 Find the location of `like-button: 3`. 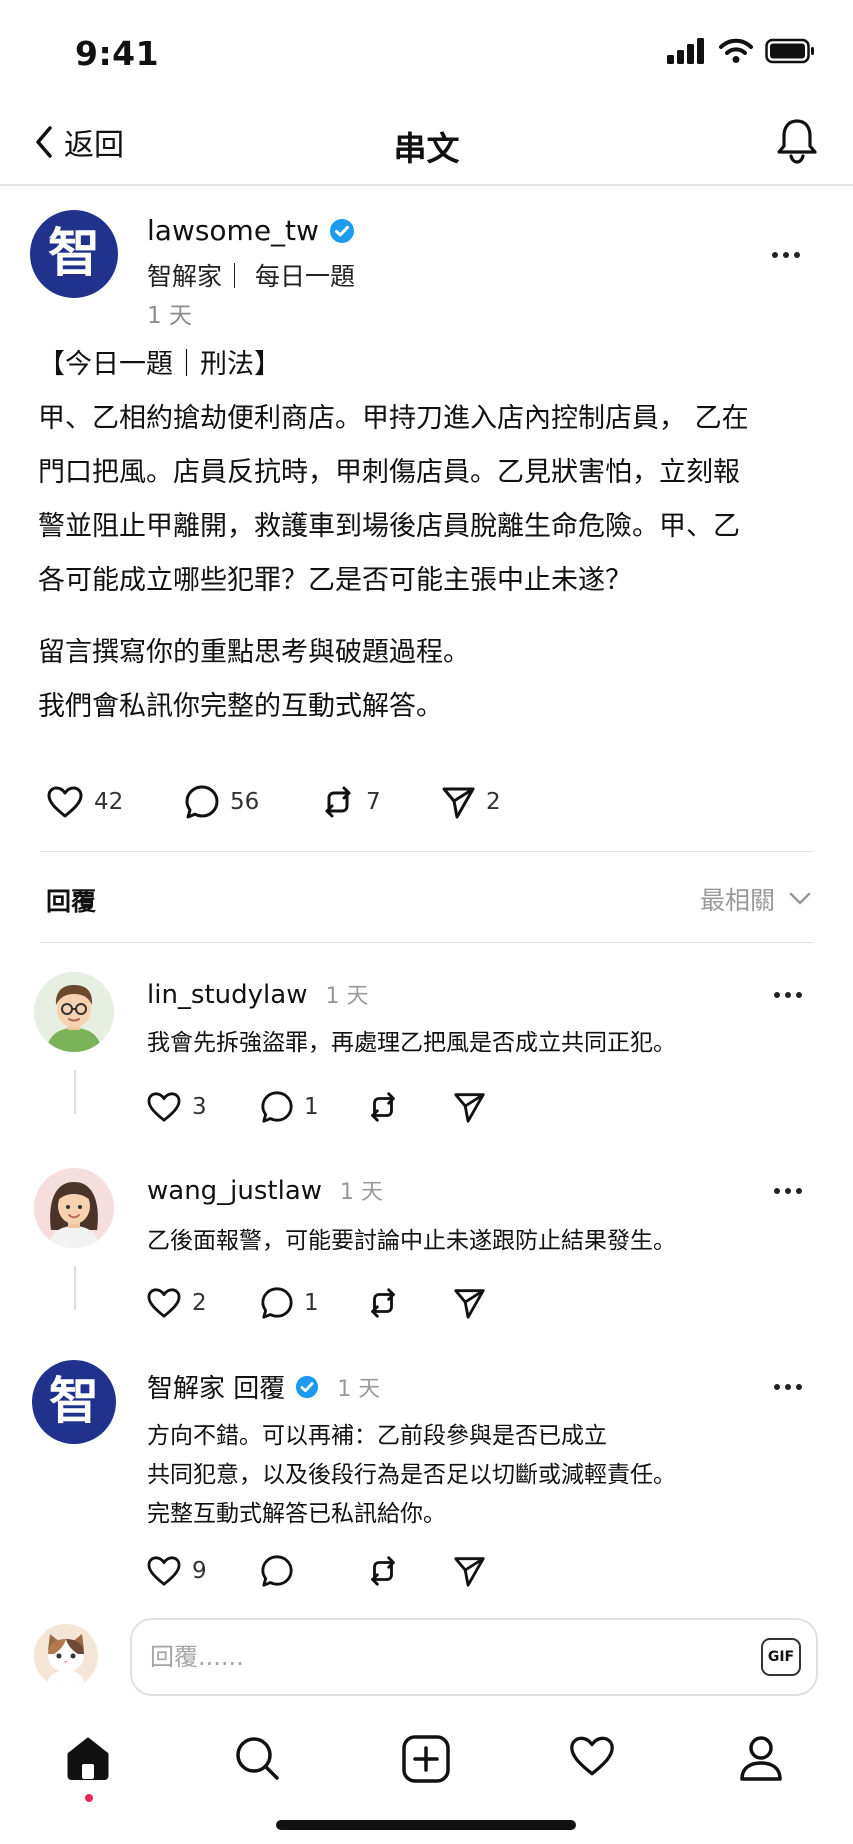

like-button: 3 is located at coordinates (203, 1107).